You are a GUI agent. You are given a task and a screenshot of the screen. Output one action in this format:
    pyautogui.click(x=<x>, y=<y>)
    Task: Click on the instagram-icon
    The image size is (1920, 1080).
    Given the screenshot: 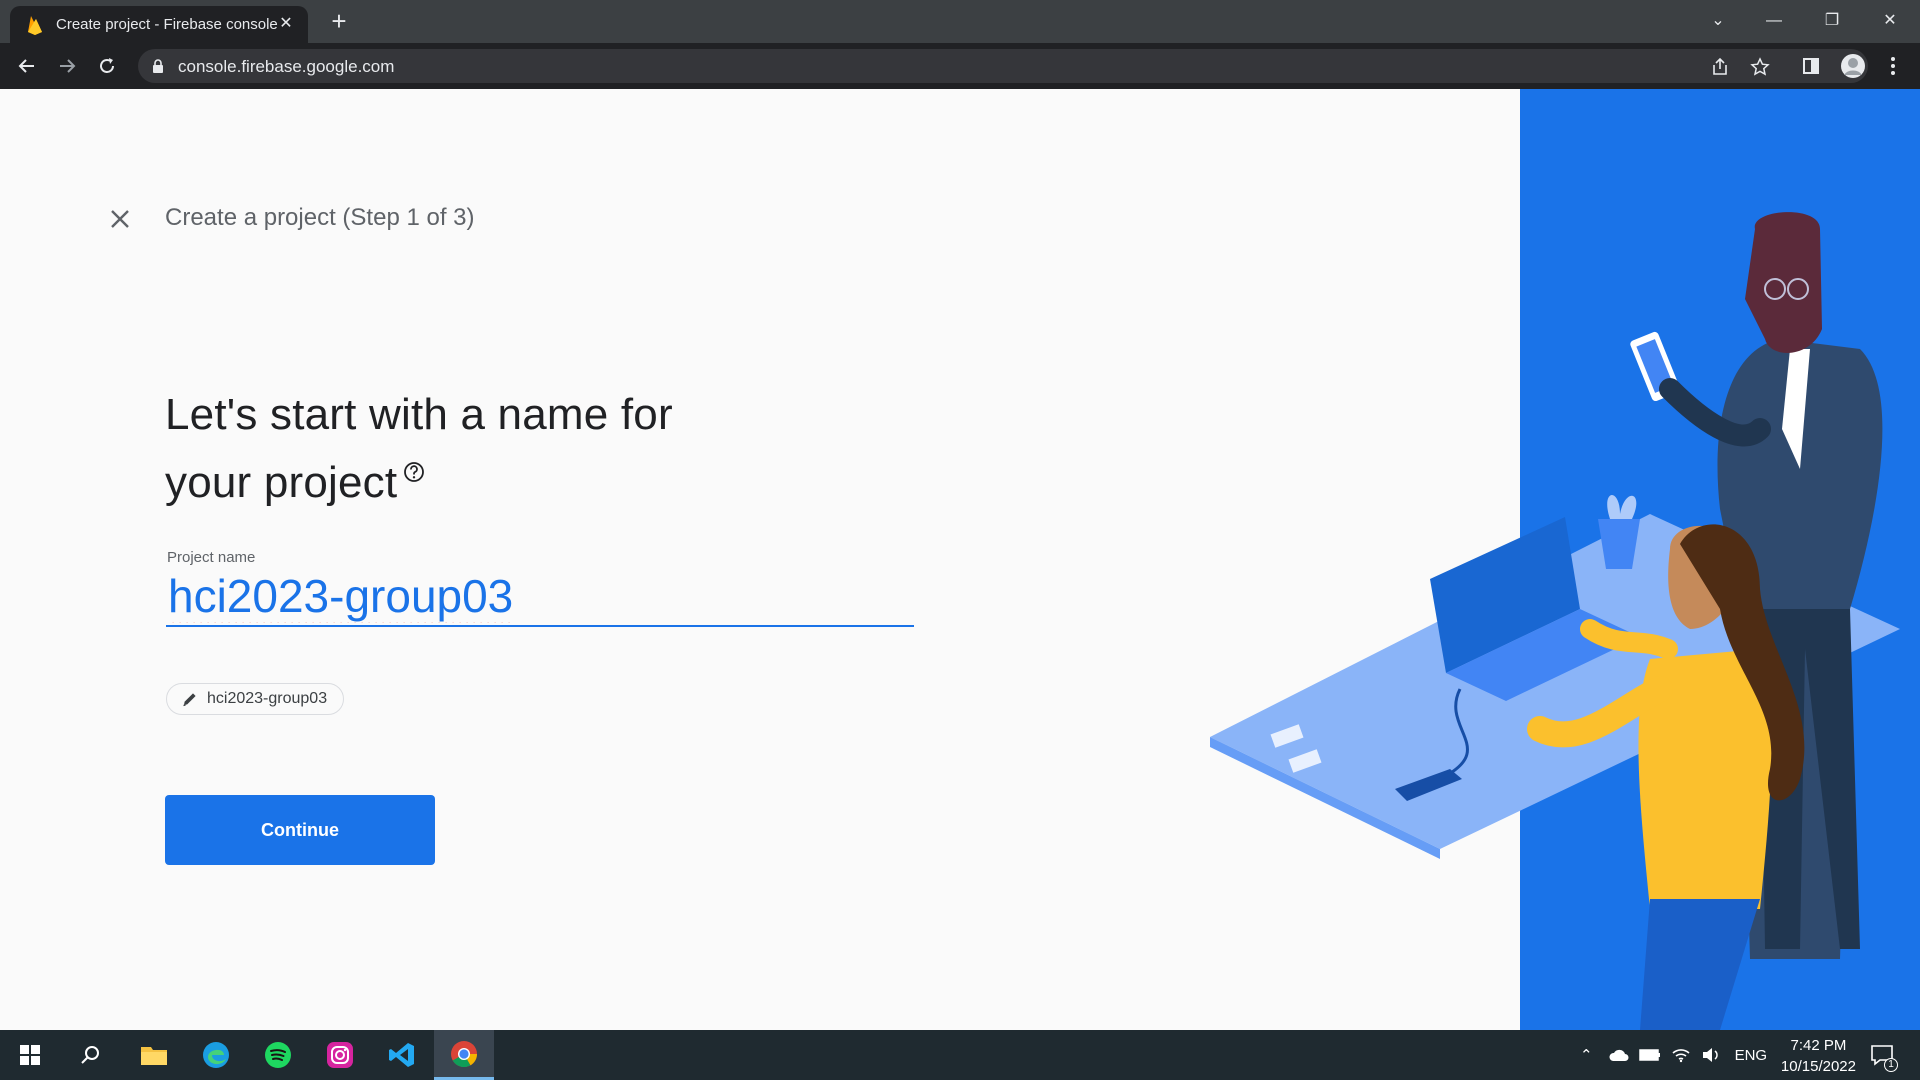 What is the action you would take?
    pyautogui.click(x=340, y=1055)
    